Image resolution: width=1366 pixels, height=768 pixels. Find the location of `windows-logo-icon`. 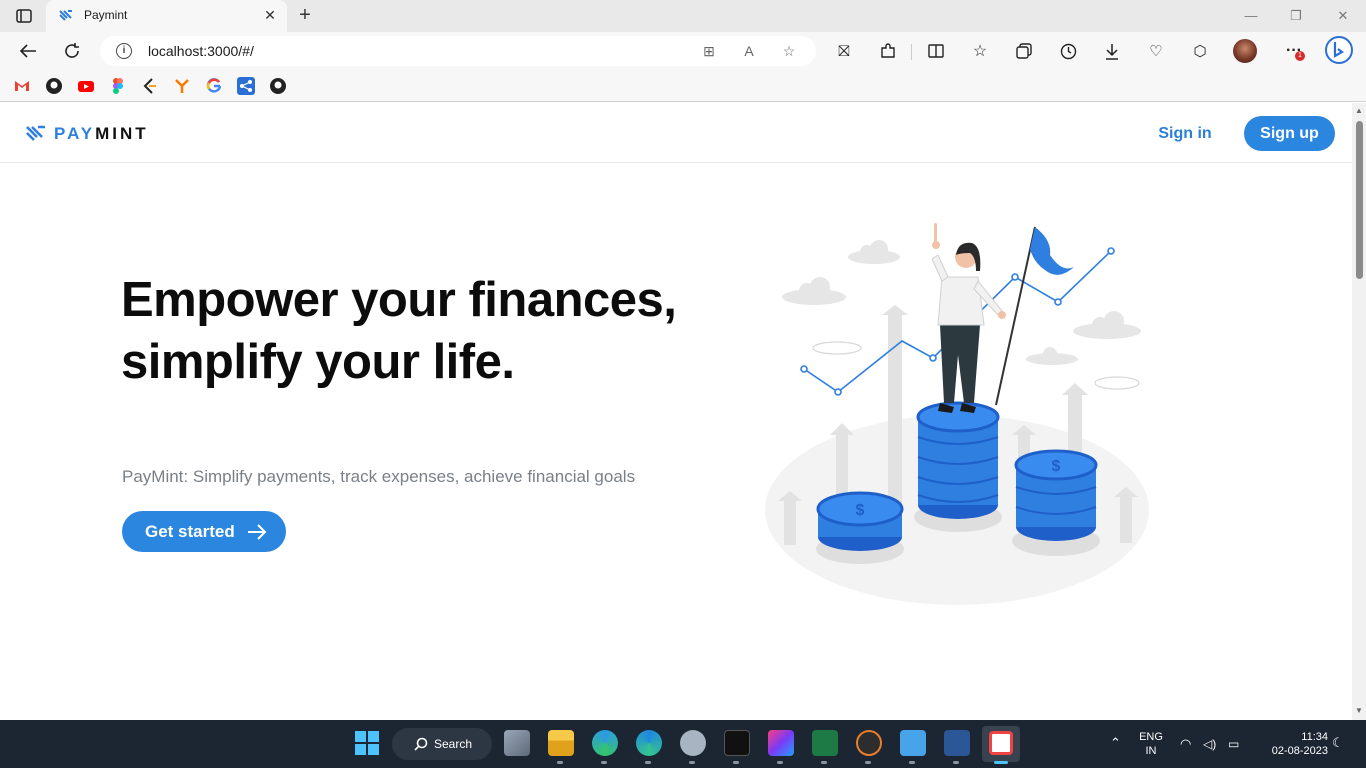

windows-logo-icon is located at coordinates (367, 743).